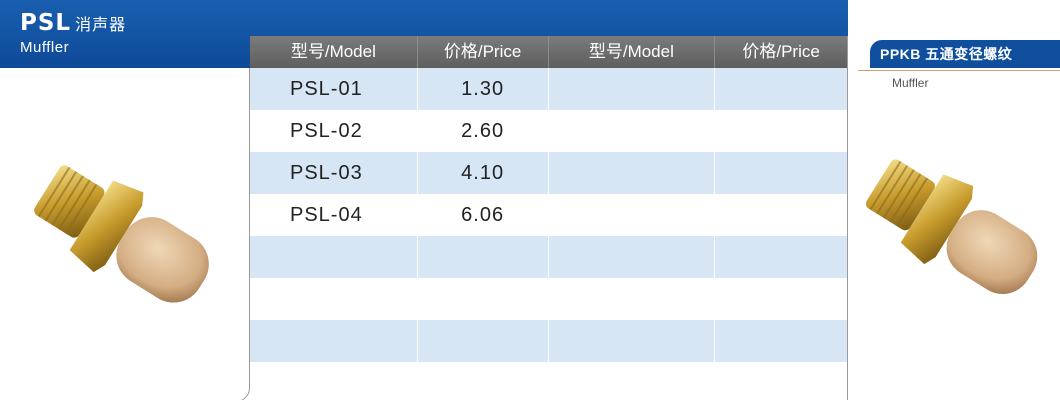 This screenshot has height=400, width=1060. Describe the element at coordinates (910, 83) in the screenshot. I see `related-product-subtitle: Muffler` at that location.